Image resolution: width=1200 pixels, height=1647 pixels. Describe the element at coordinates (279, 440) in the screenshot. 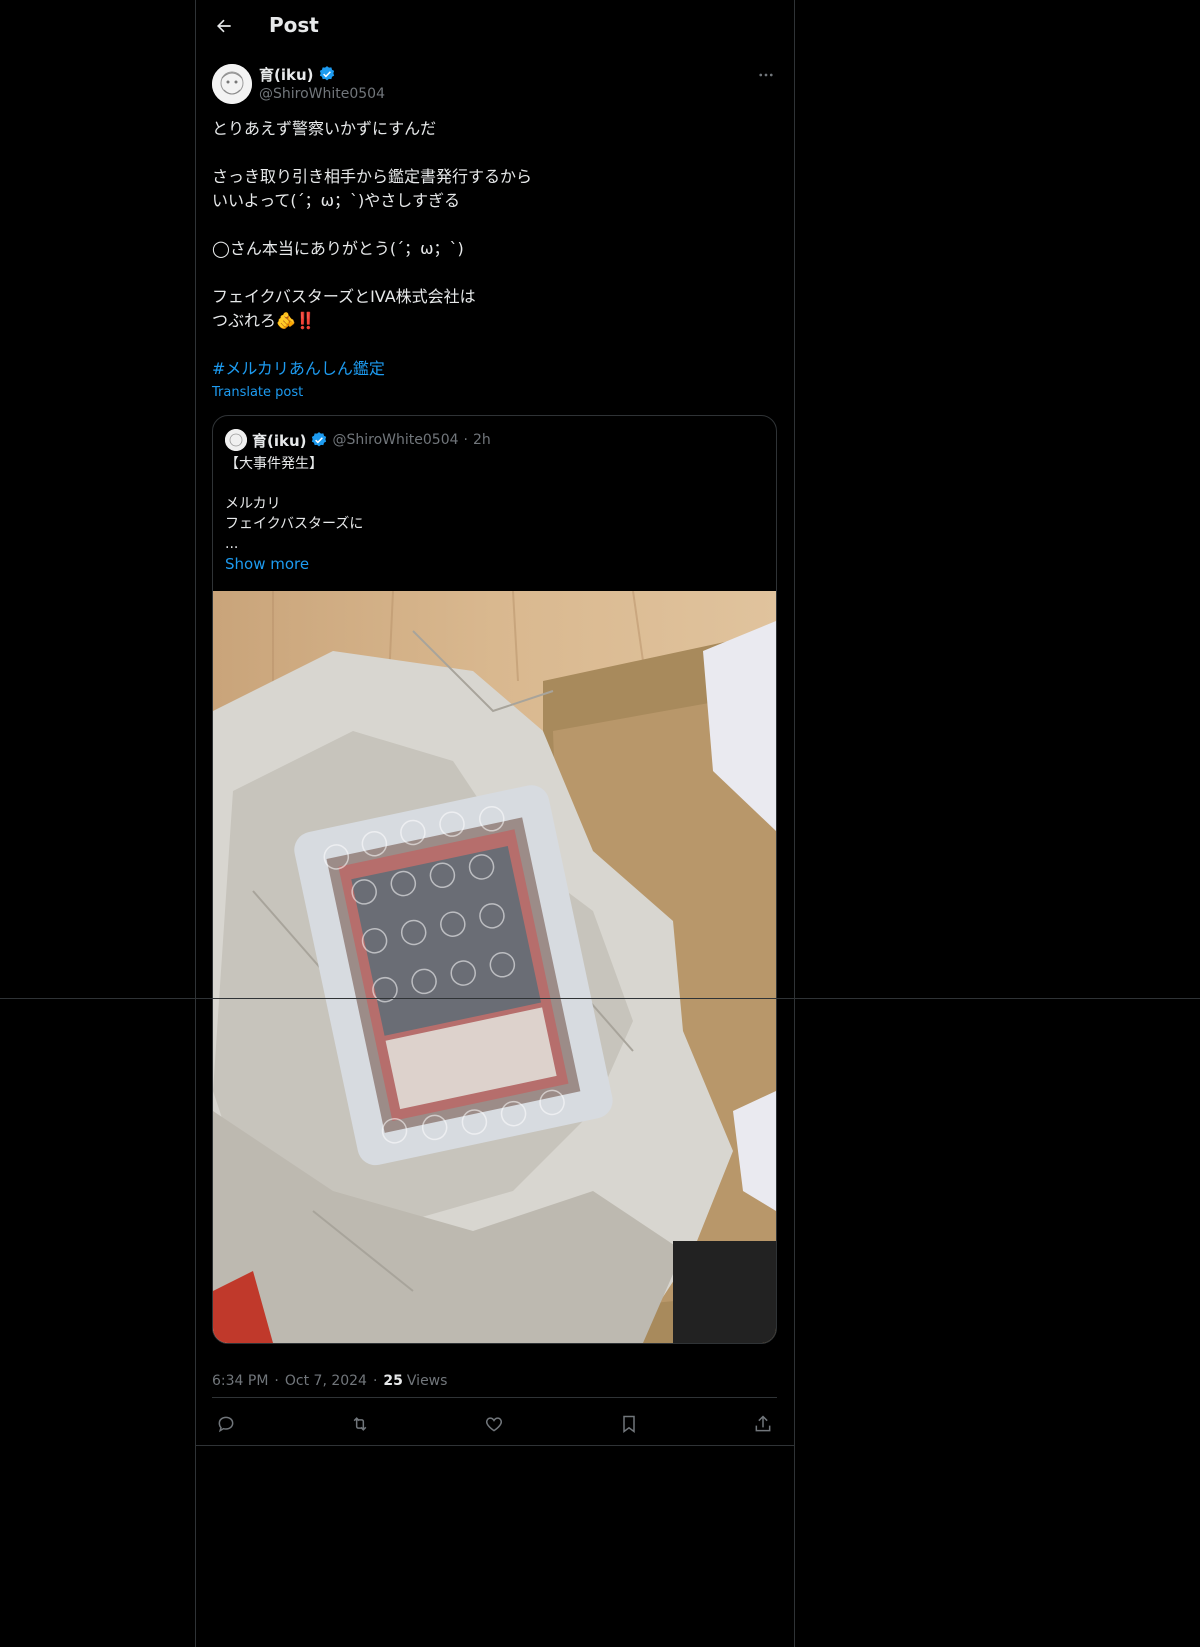

I see `quoted-author-name: 育(iku)` at that location.